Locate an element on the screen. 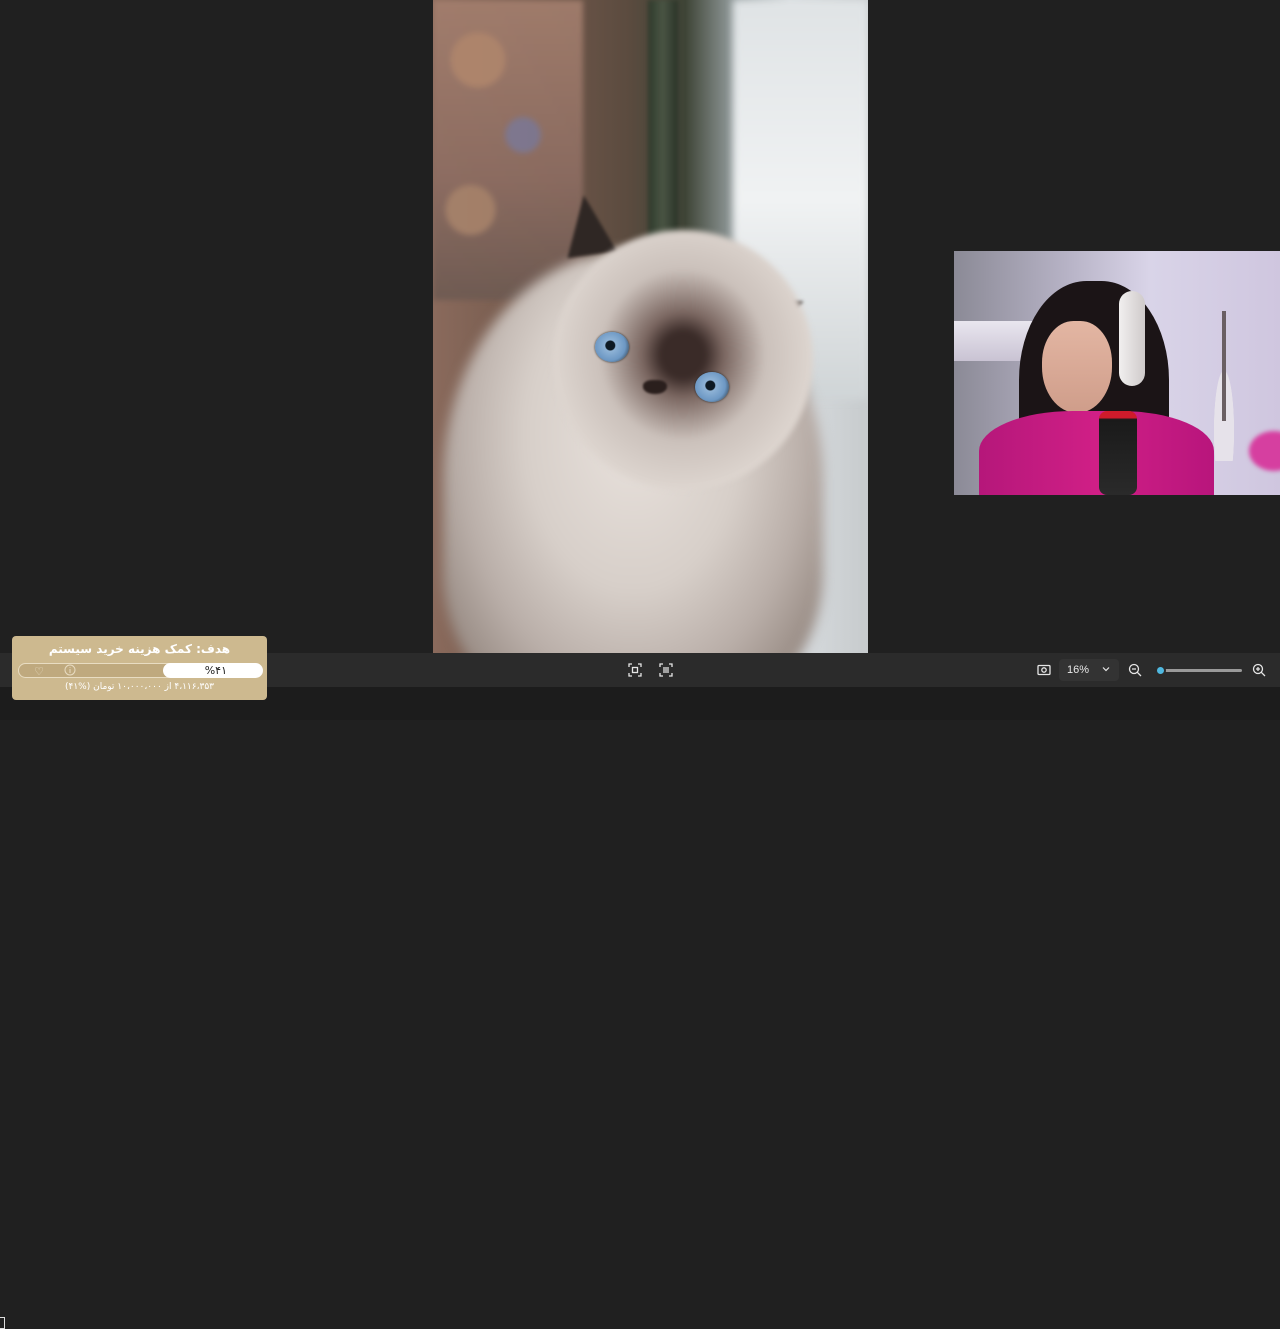 This screenshot has height=1329, width=1280. zoom-out-icon is located at coordinates (1135, 670).